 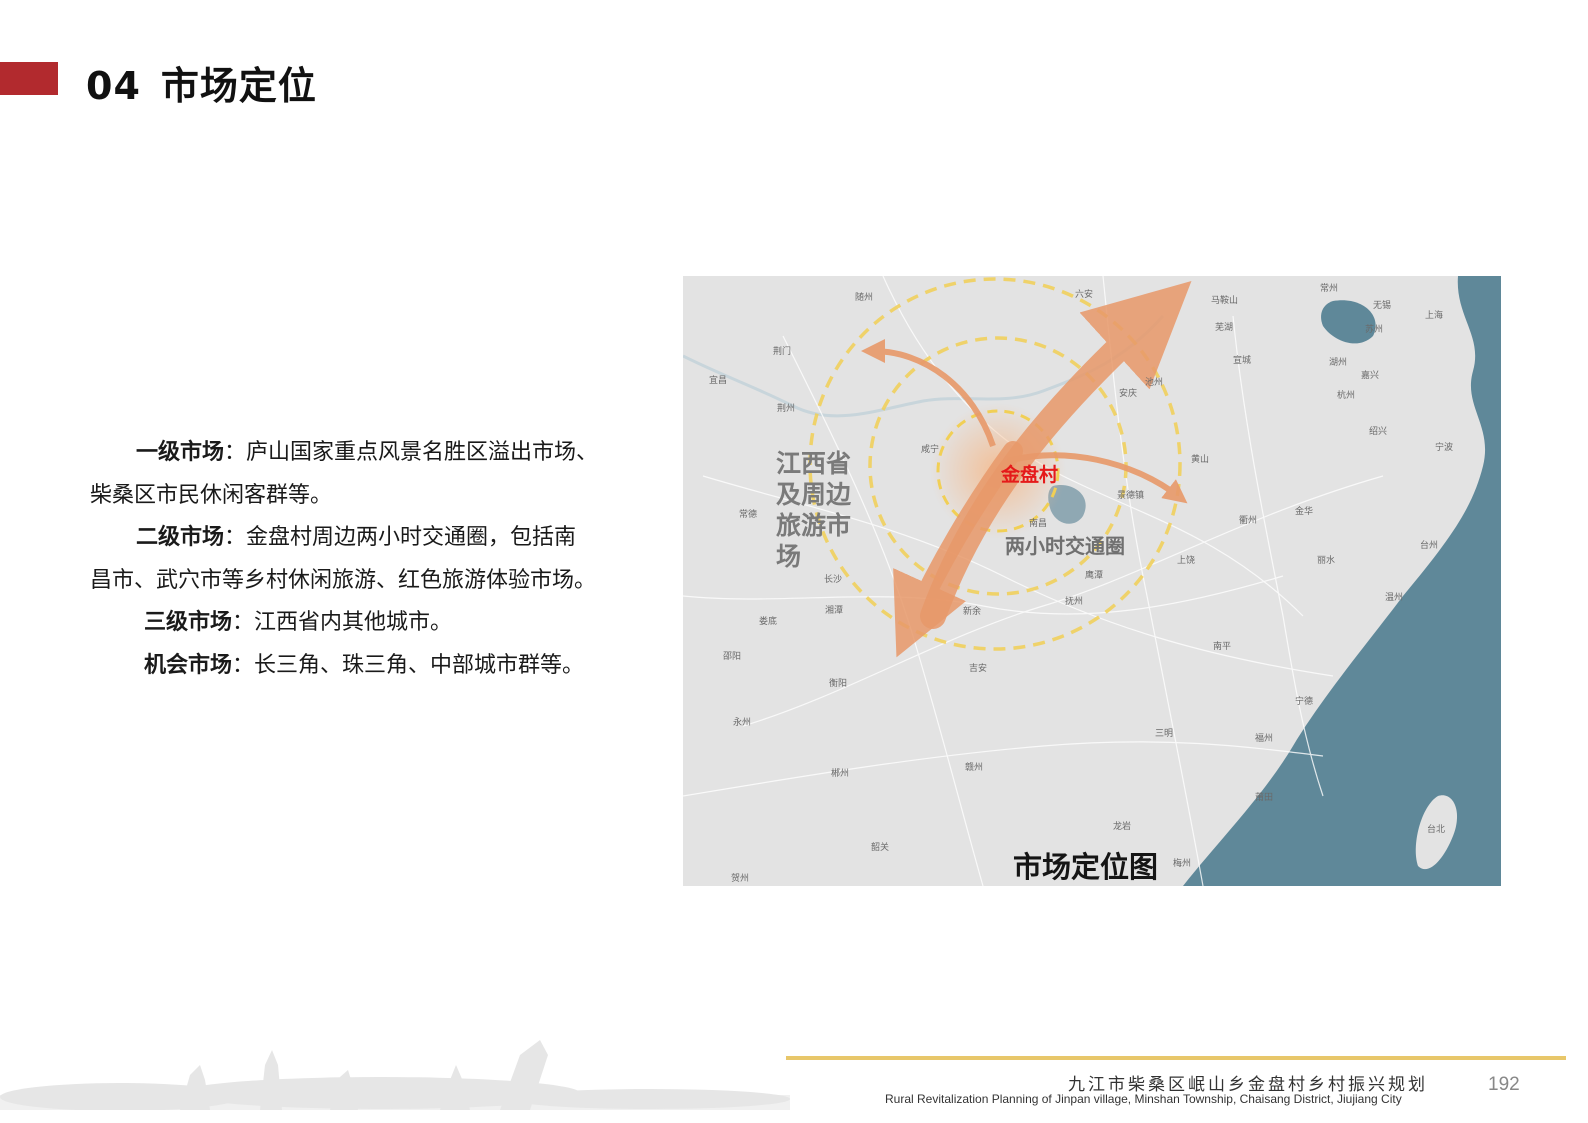 What do you see at coordinates (1242, 361) in the screenshot?
I see `city-label: 宣城` at bounding box center [1242, 361].